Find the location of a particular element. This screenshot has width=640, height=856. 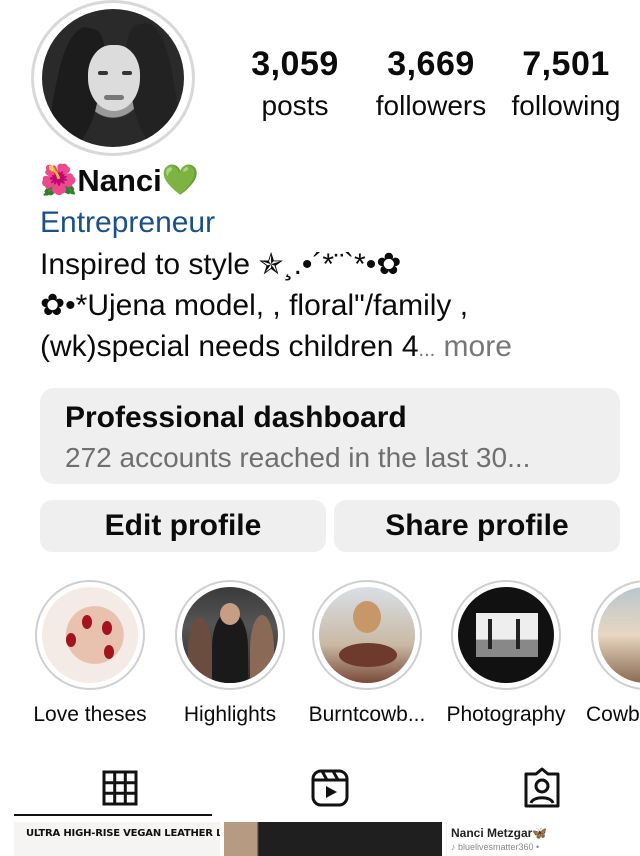

highlight-item: Cowb is located at coordinates (608, 655).